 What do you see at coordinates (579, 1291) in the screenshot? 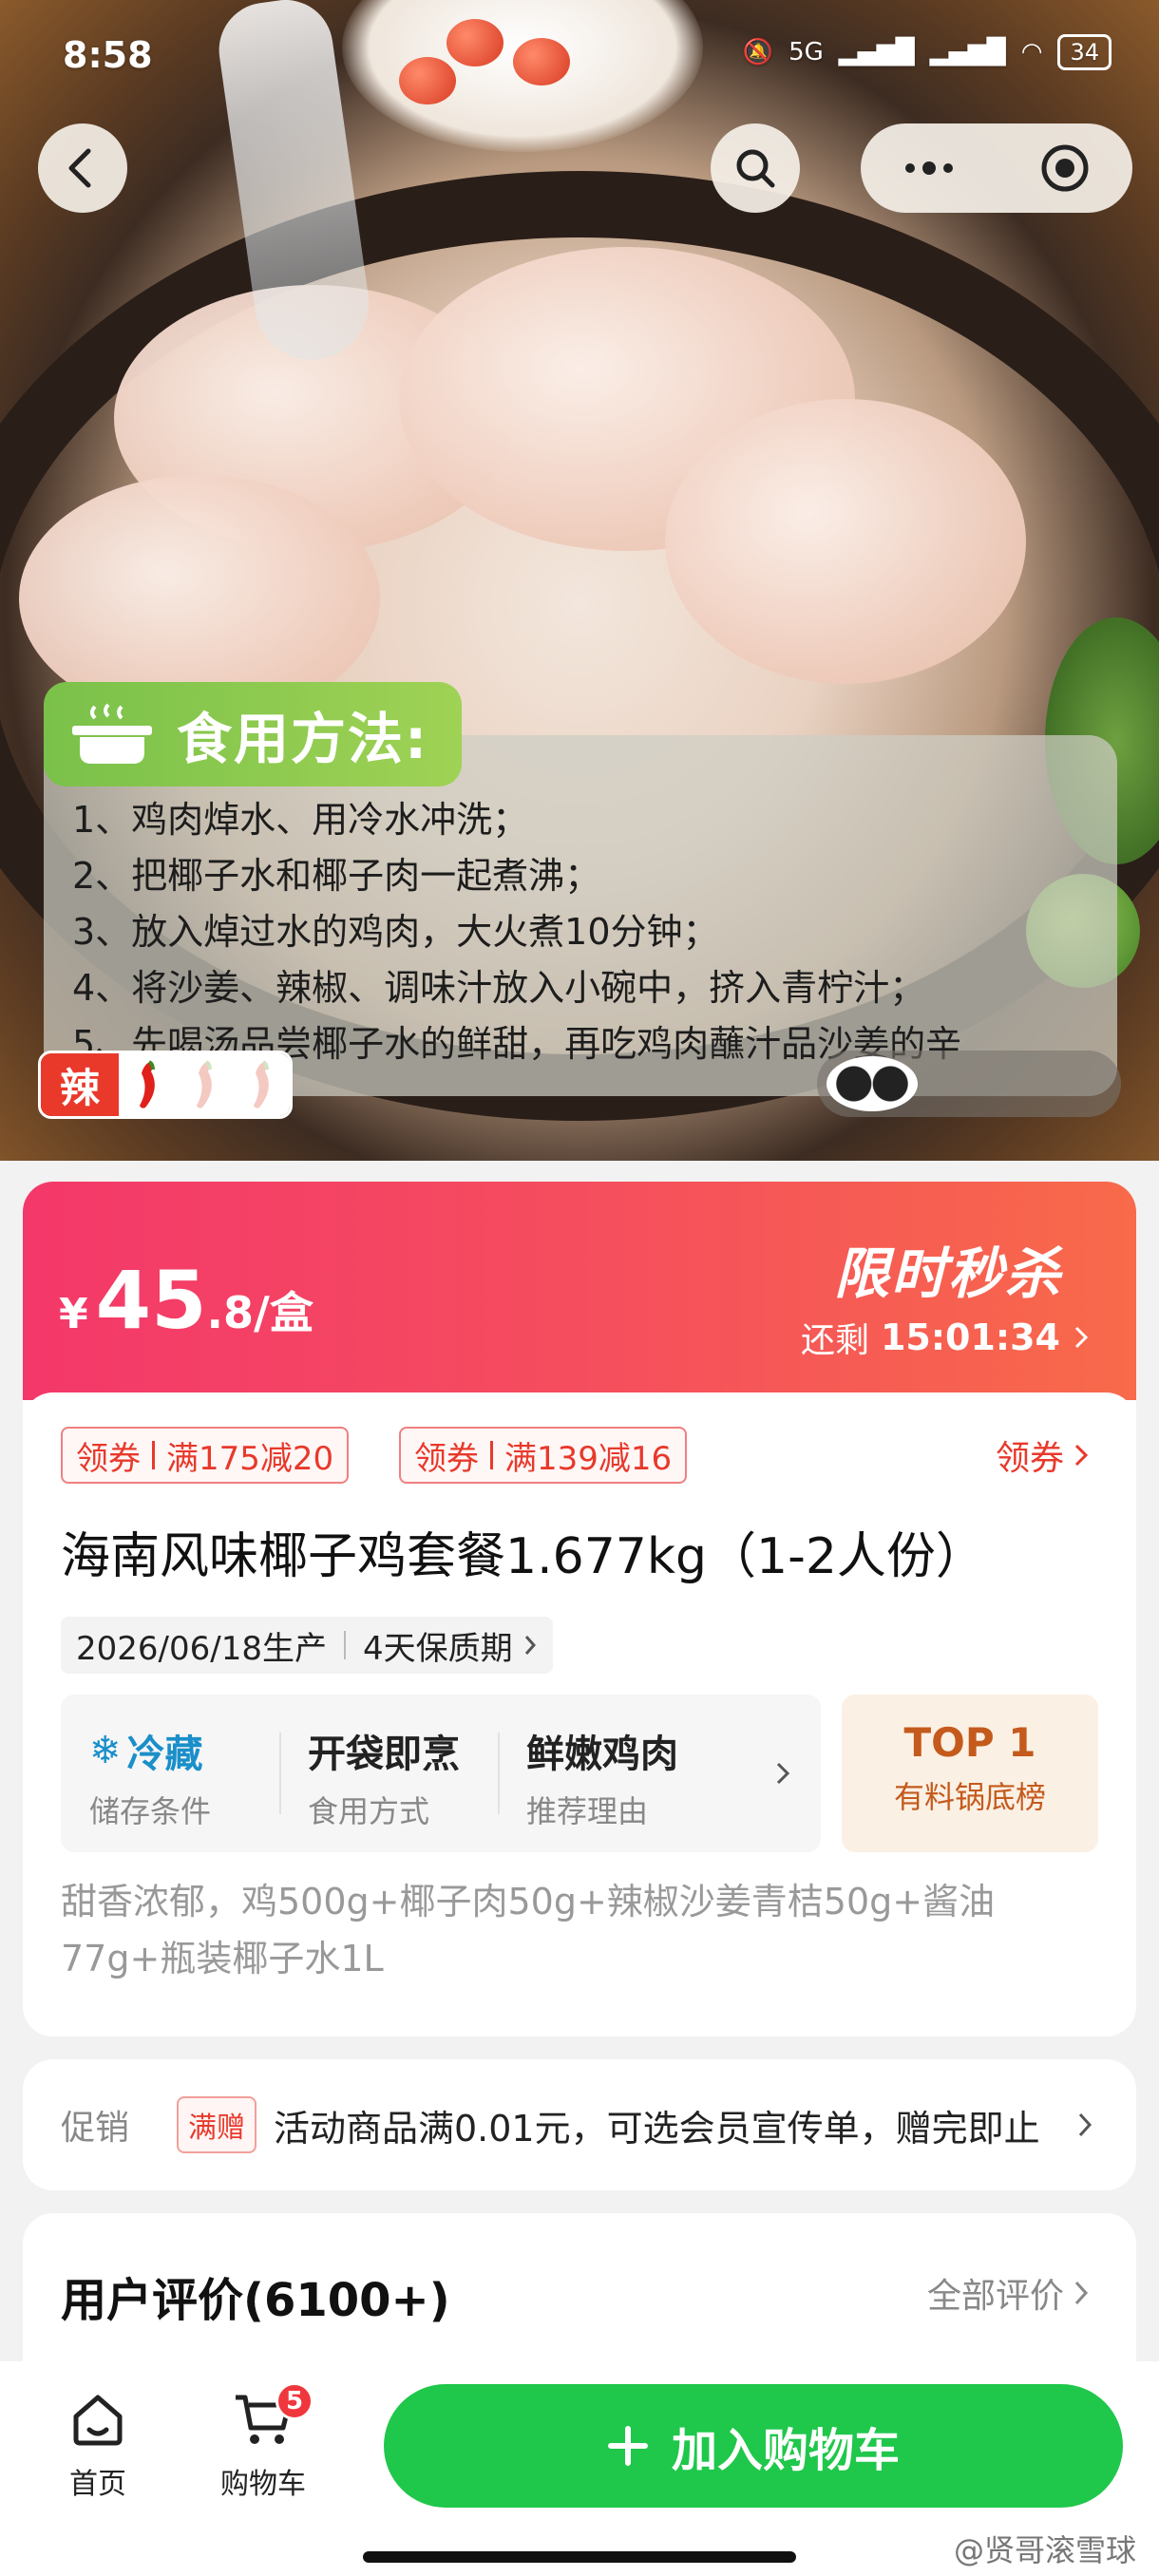
I see `flash-sale-band: ¥ 45 .8 /盒 限时秒杀 还剩 15:01:34` at bounding box center [579, 1291].